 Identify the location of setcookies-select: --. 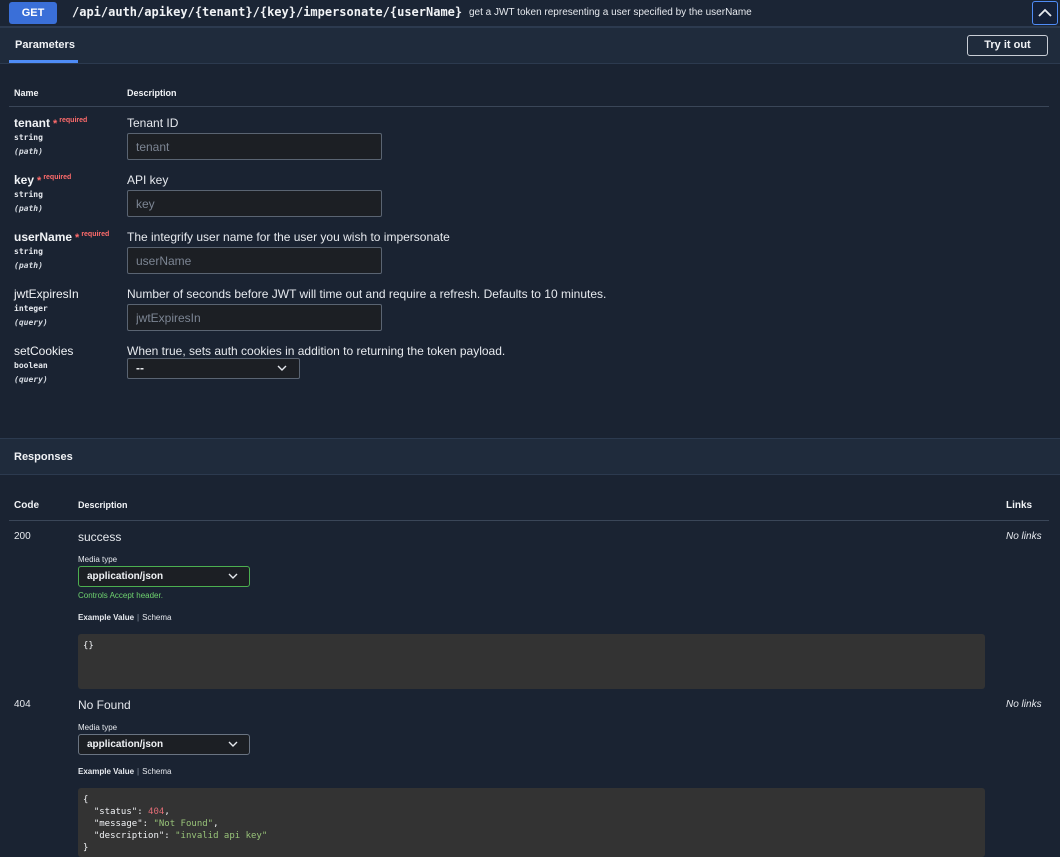
(213, 368).